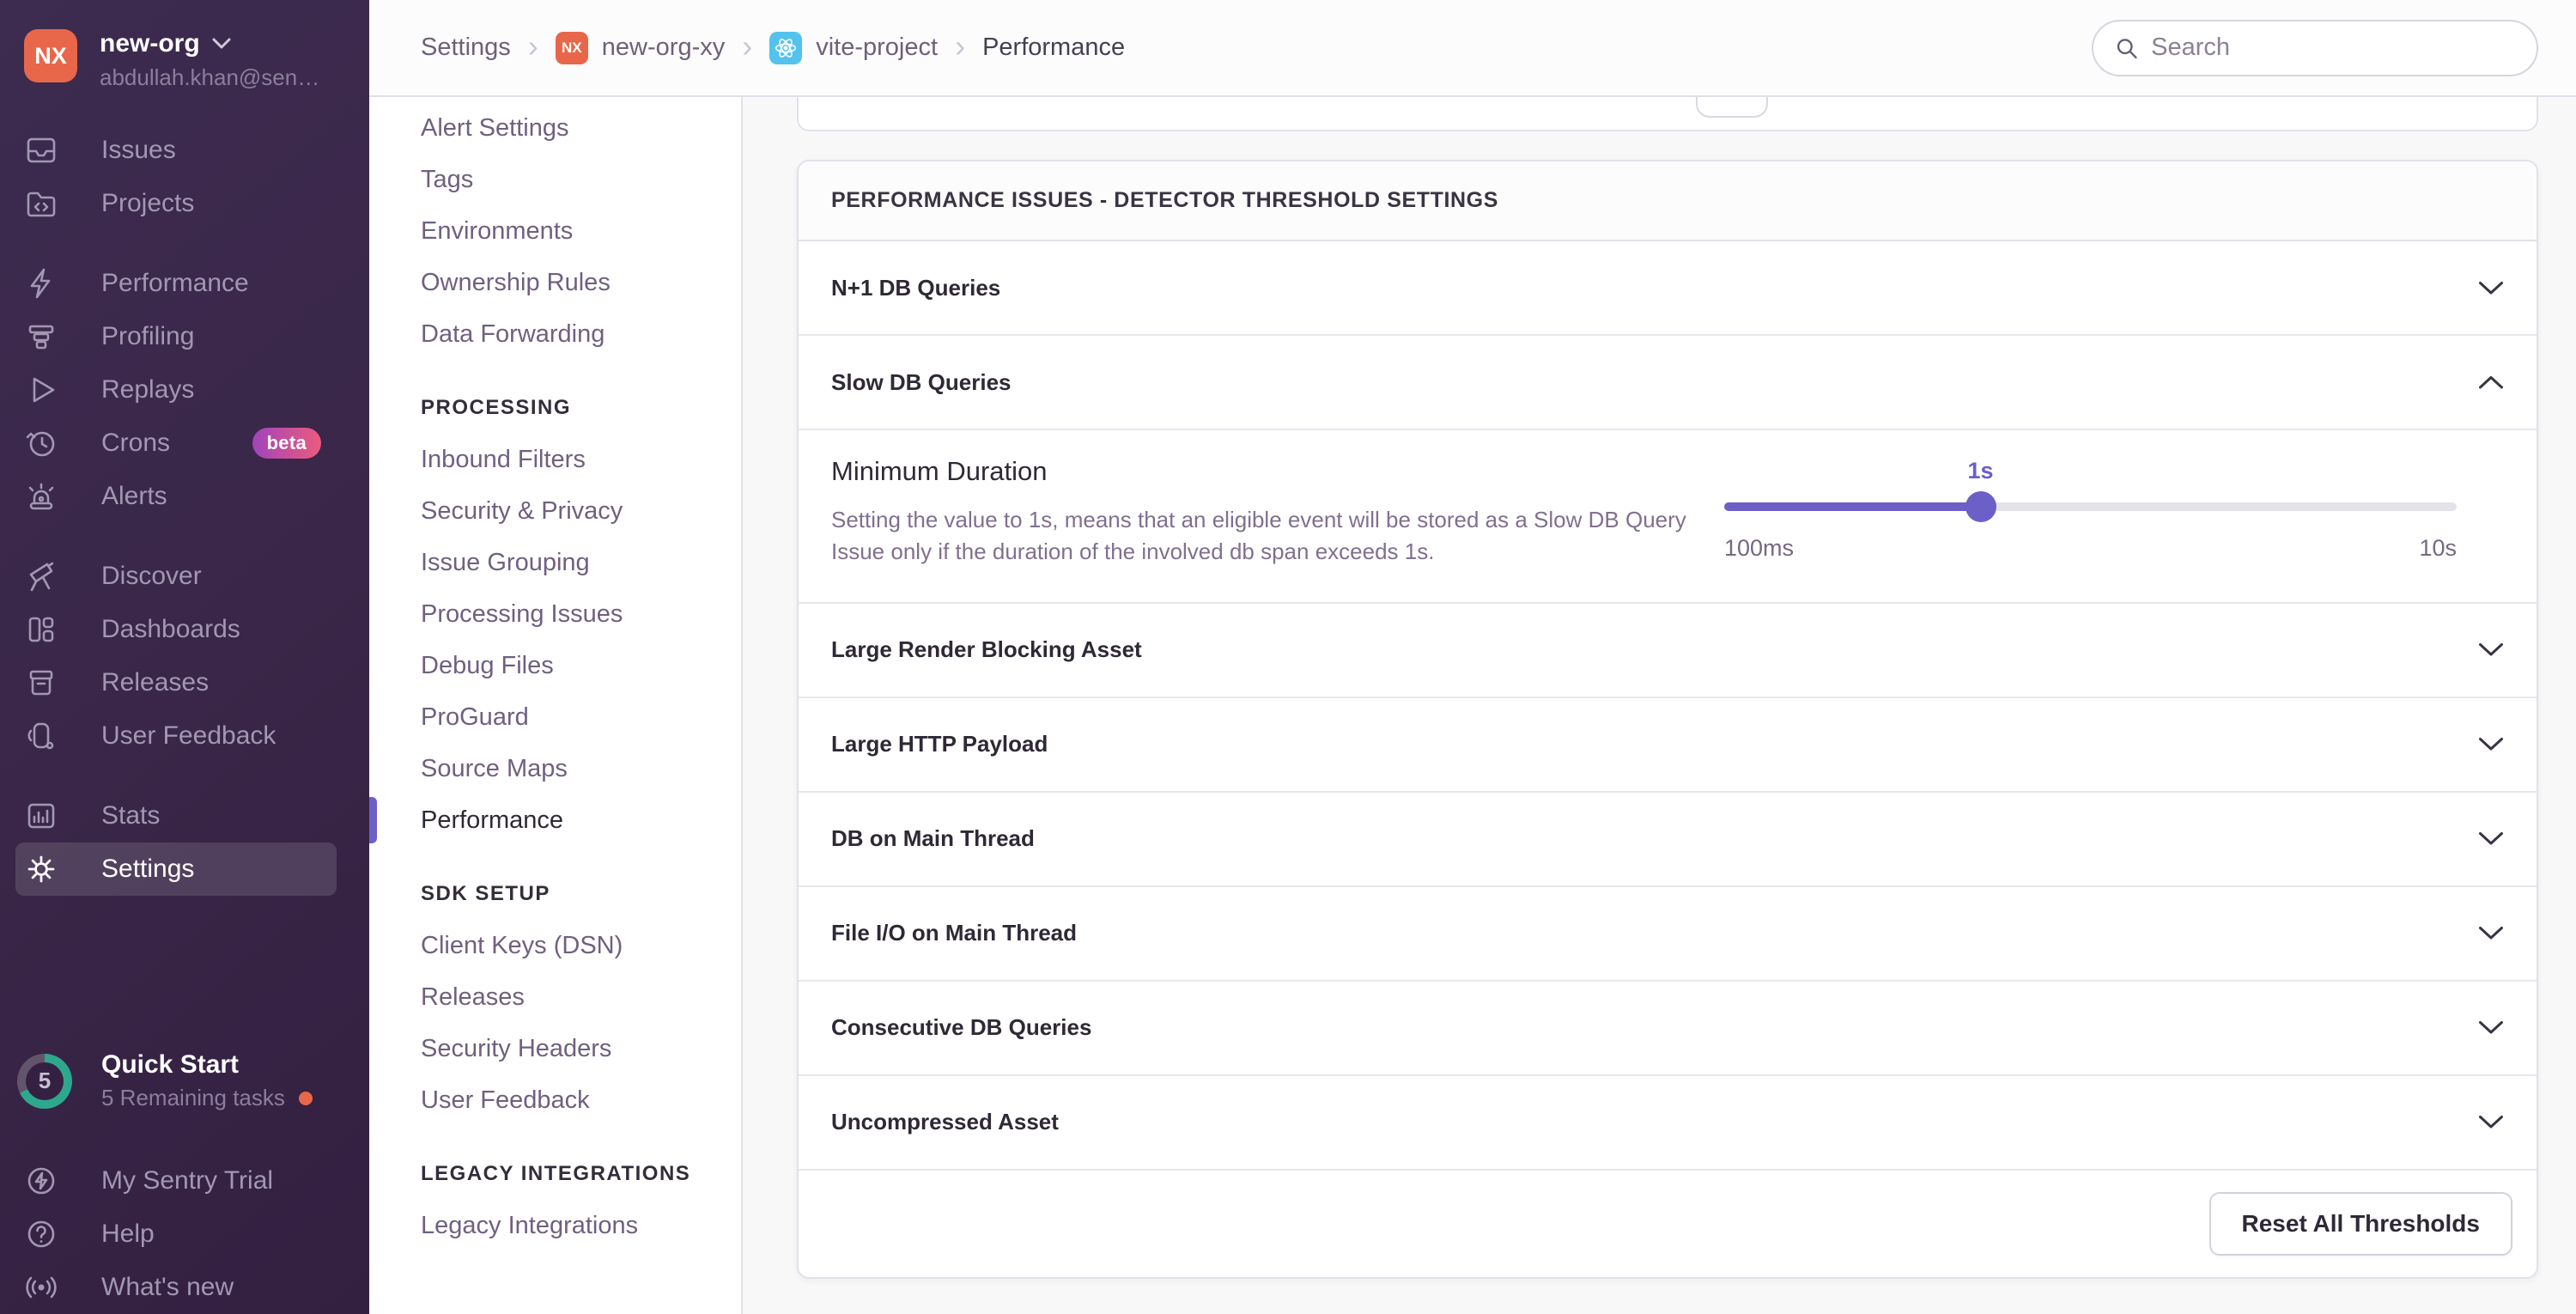 Image resolution: width=2576 pixels, height=1314 pixels. I want to click on org-name: new-org, so click(209, 43).